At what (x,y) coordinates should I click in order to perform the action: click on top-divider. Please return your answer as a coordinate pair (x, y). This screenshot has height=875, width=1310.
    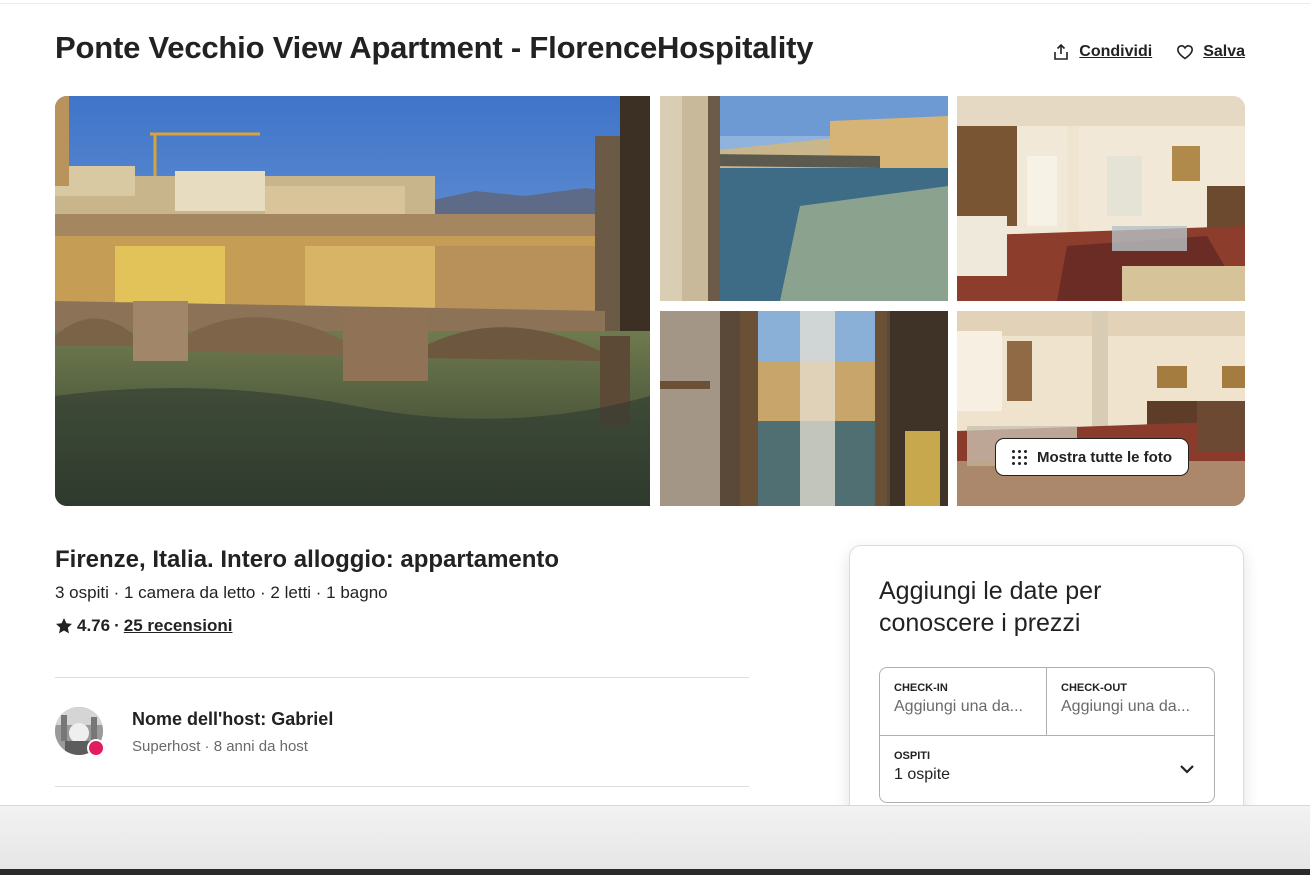
    Looking at the image, I should click on (655, 2).